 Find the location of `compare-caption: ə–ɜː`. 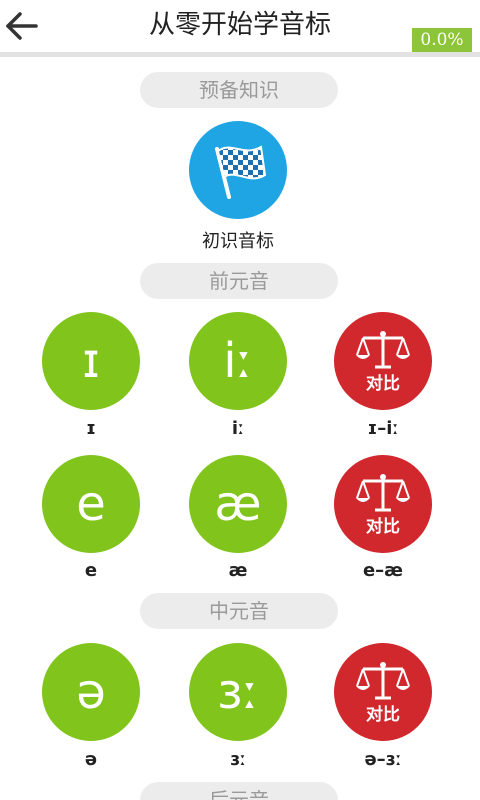

compare-caption: ə–ɜː is located at coordinates (383, 759).